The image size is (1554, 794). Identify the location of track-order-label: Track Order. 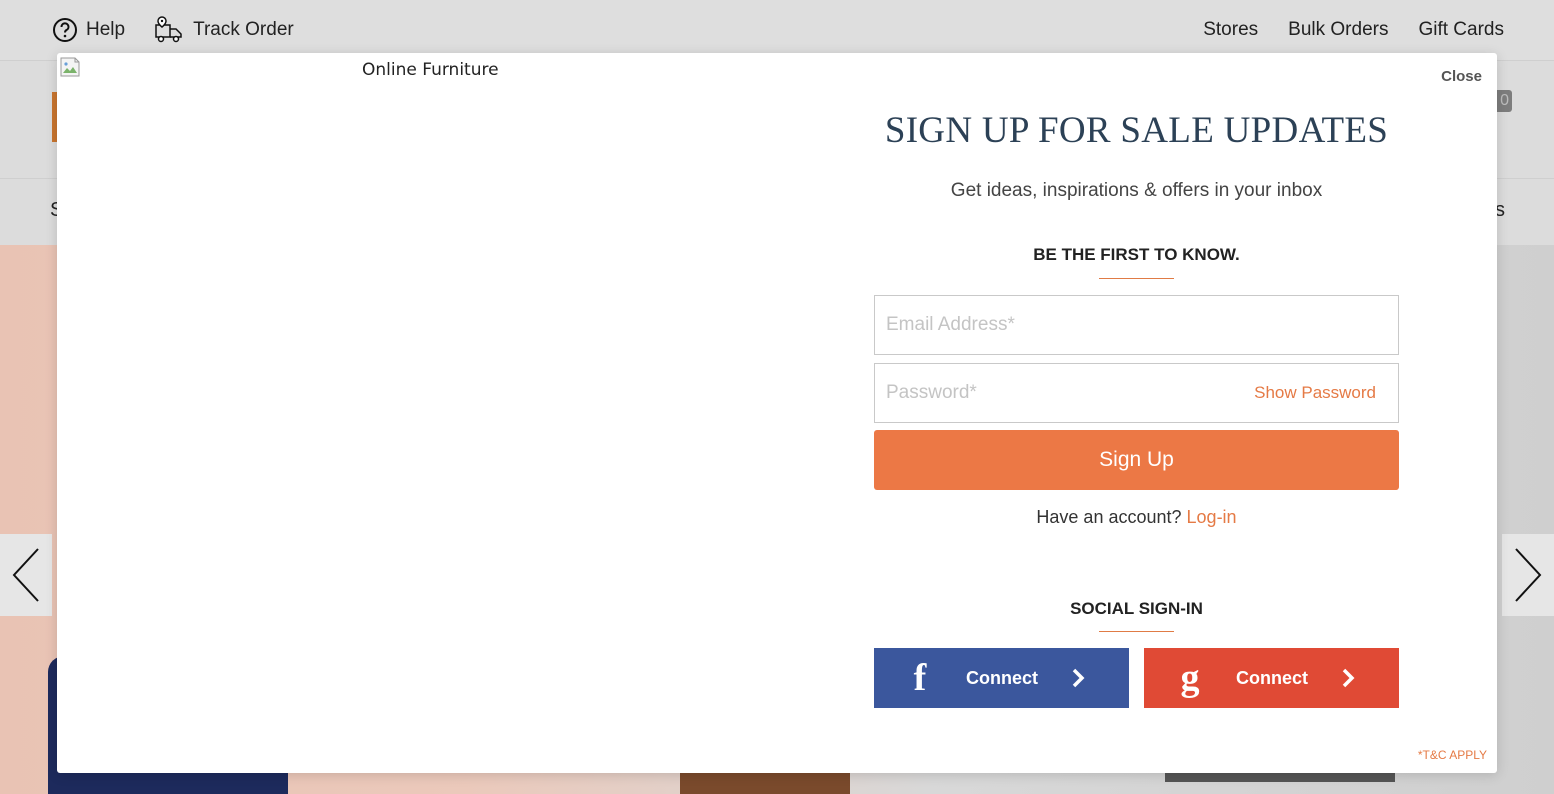
(243, 29).